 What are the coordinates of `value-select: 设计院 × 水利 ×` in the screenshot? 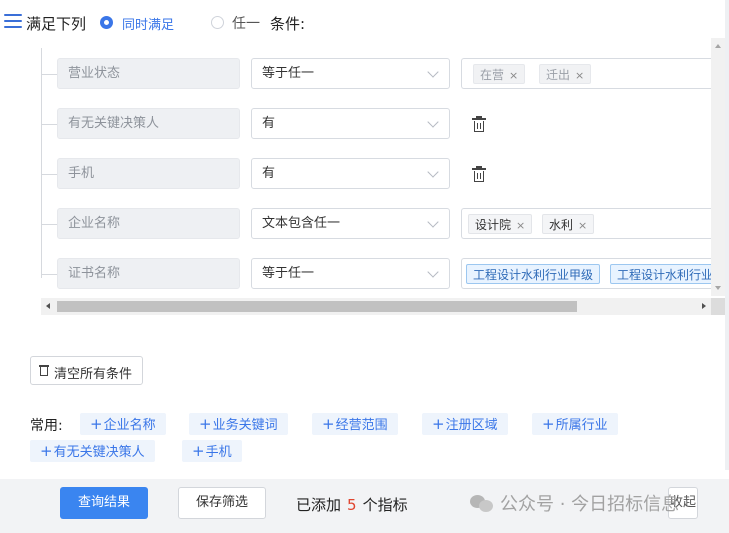 It's located at (591, 223).